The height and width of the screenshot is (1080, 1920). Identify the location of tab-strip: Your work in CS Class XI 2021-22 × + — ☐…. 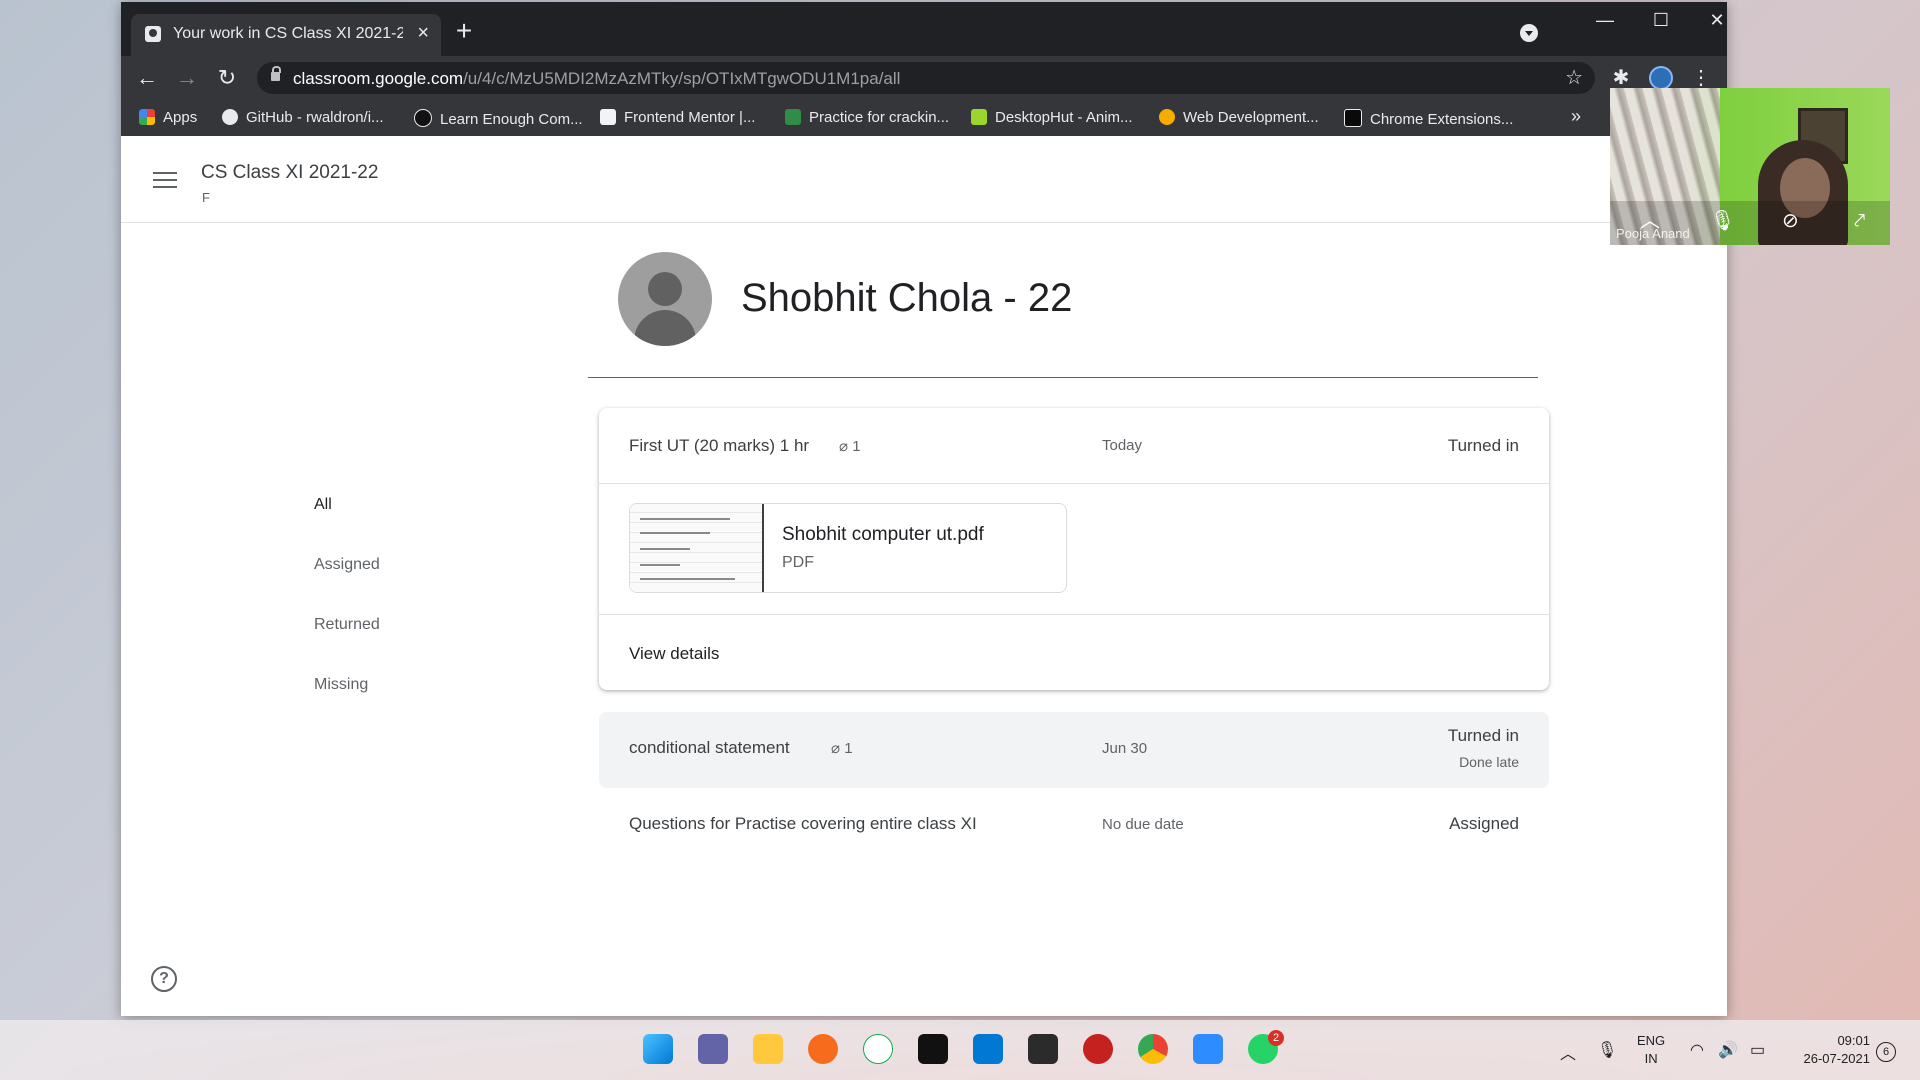
(924, 29).